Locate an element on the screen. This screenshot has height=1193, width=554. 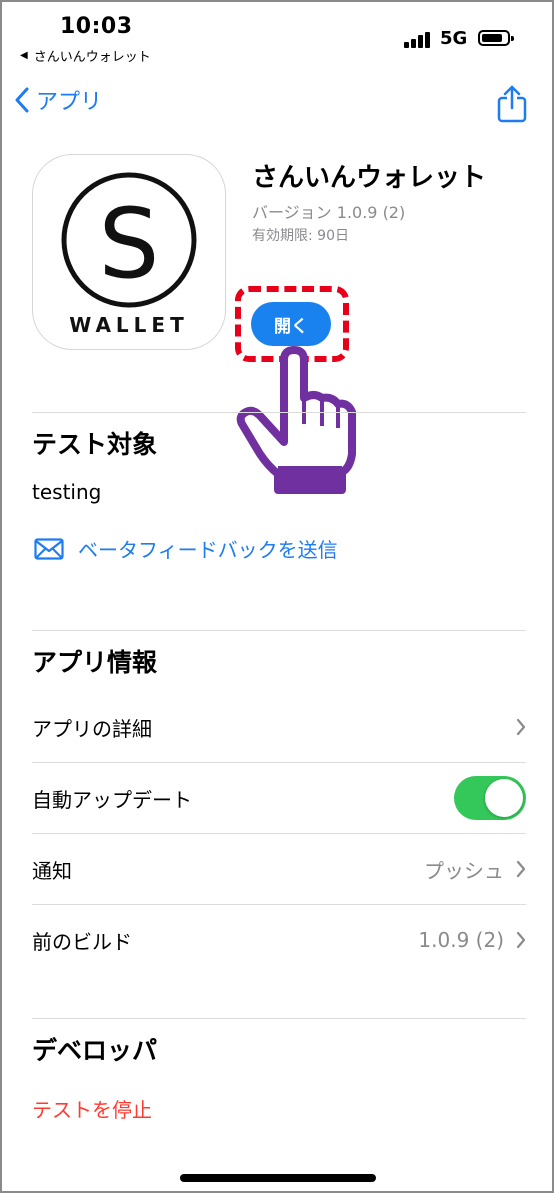
app-info-title: アプリ情報 is located at coordinates (95, 662).